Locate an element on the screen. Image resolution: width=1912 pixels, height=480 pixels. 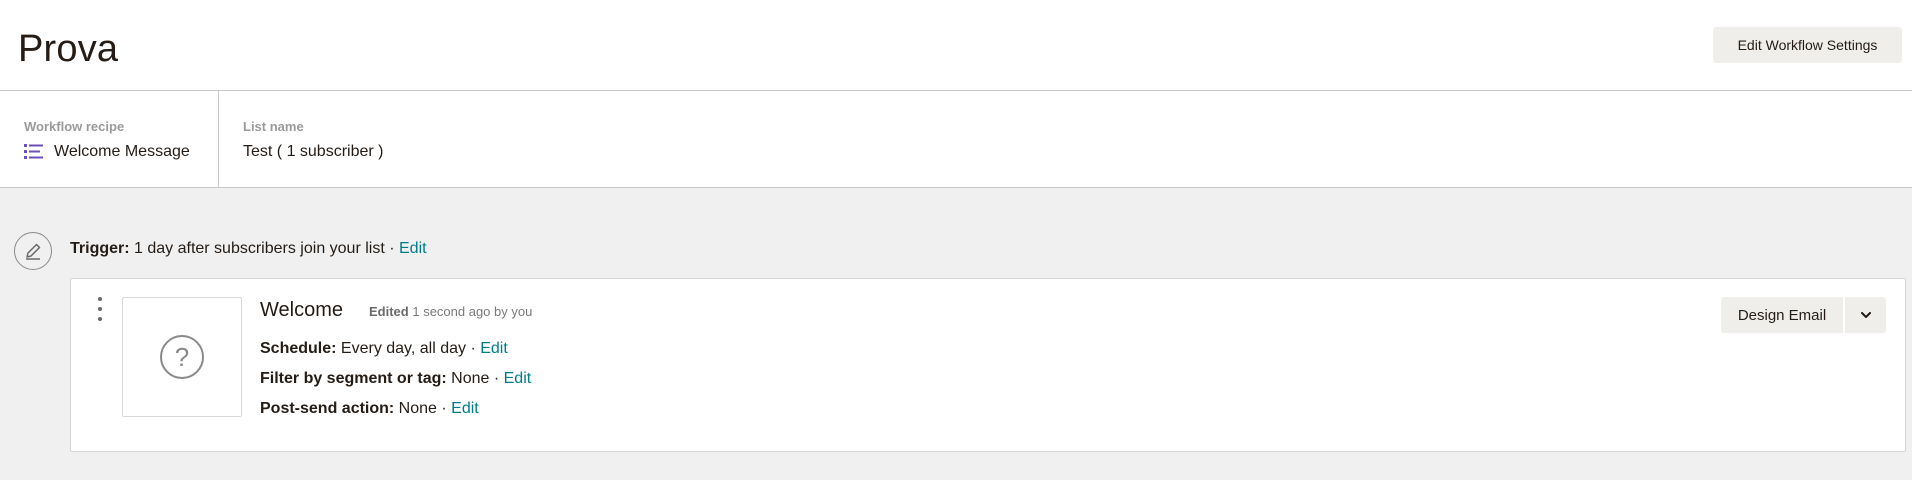
design-email-dropdown-button is located at coordinates (1865, 315).